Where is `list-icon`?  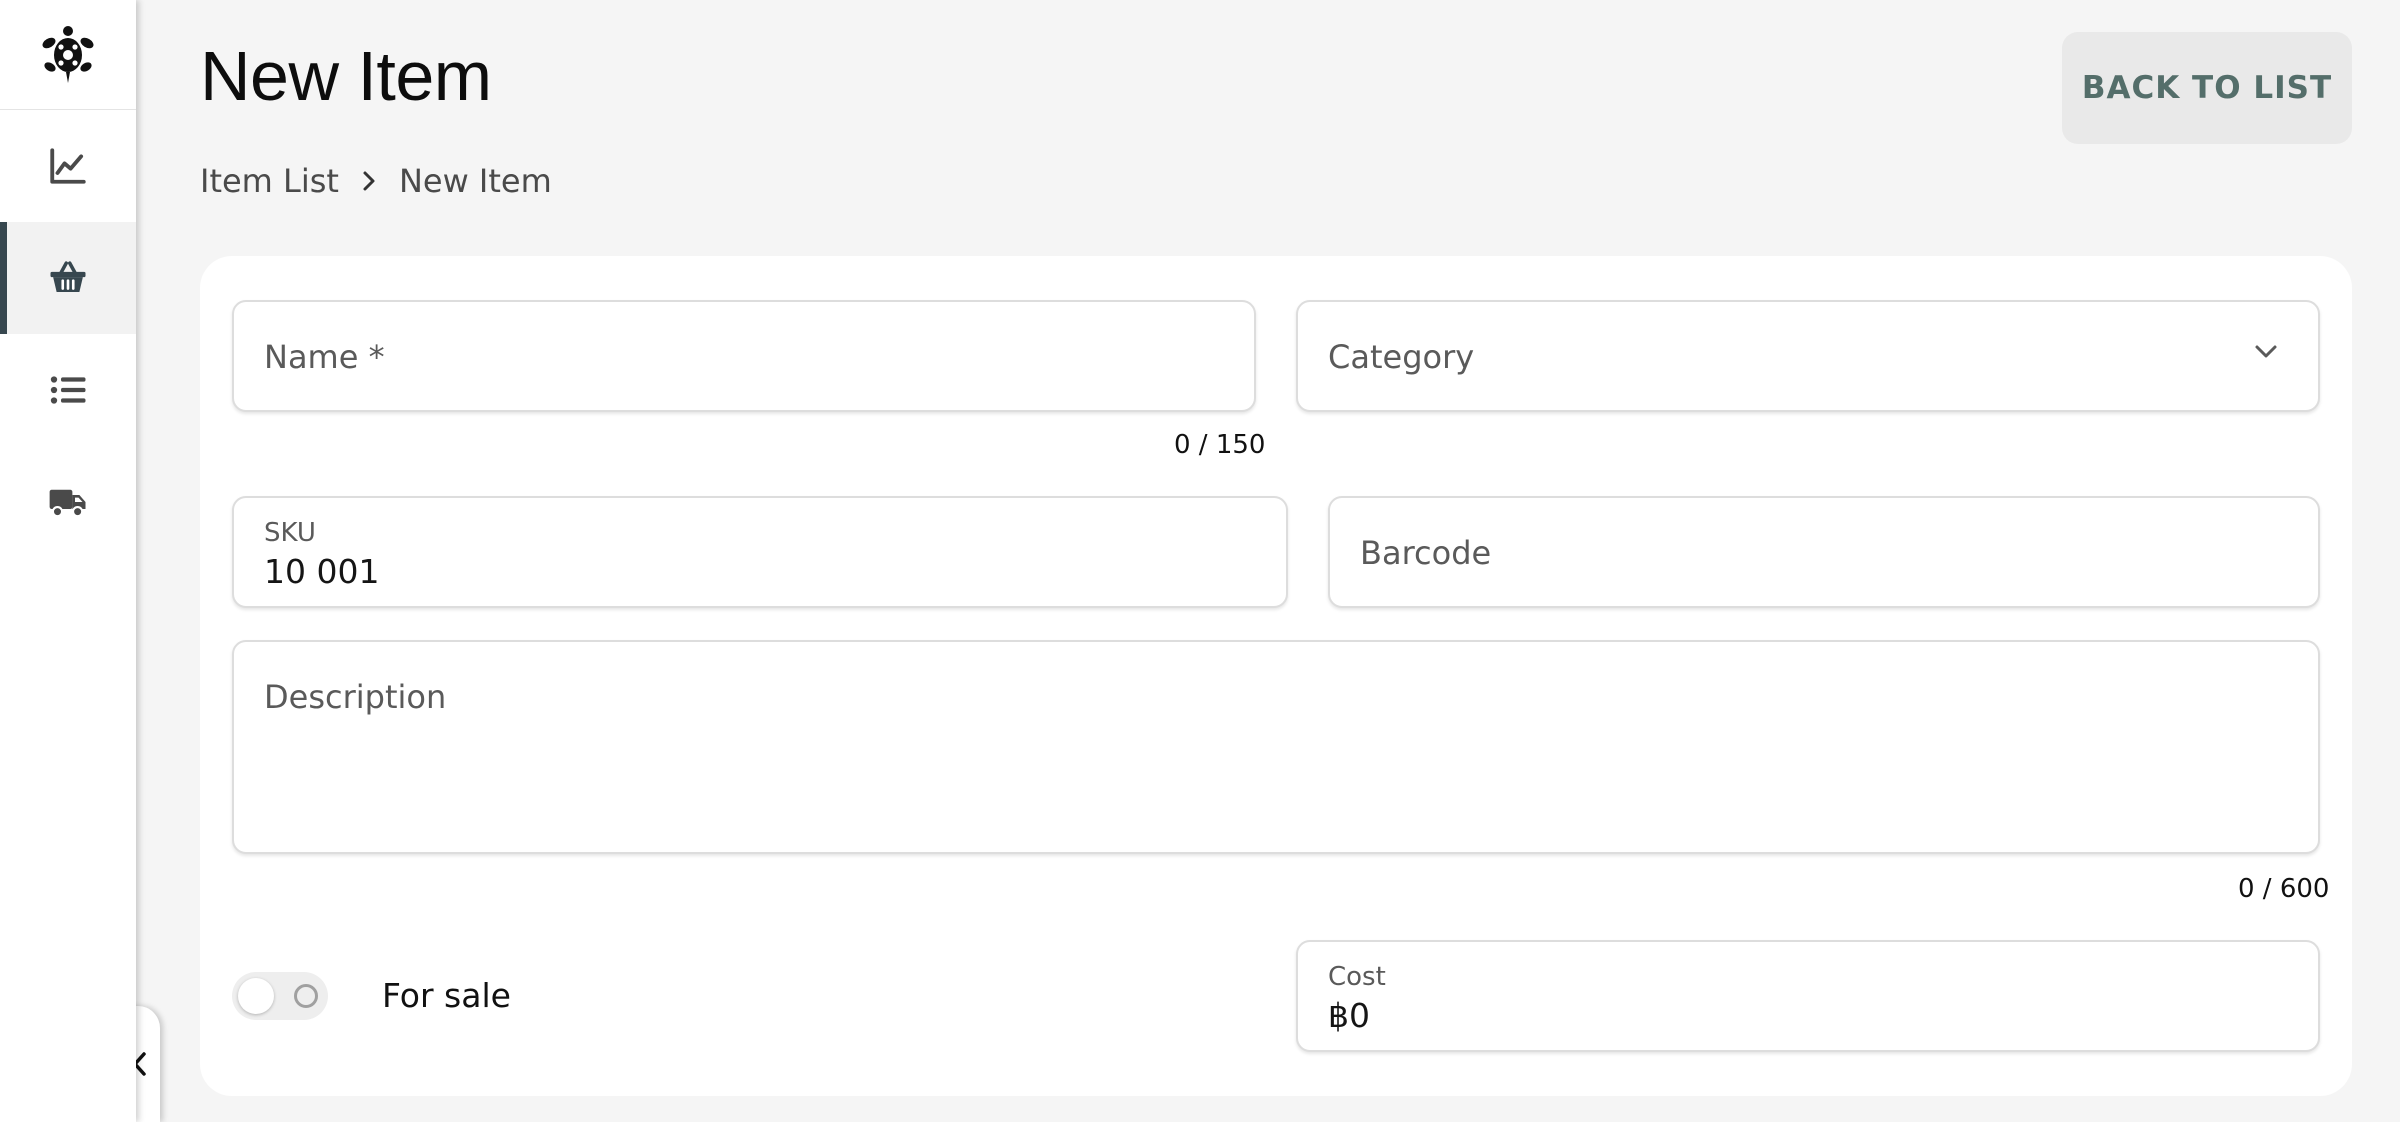 list-icon is located at coordinates (68, 390).